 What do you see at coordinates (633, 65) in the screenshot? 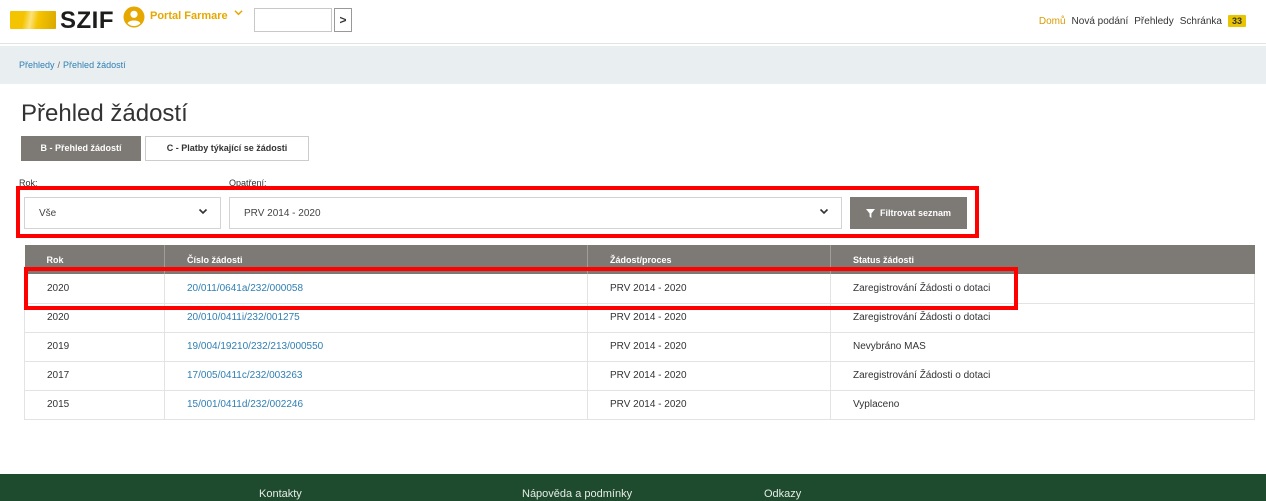
I see `breadcrumb-bar: Přehledy / Přehled žádostí` at bounding box center [633, 65].